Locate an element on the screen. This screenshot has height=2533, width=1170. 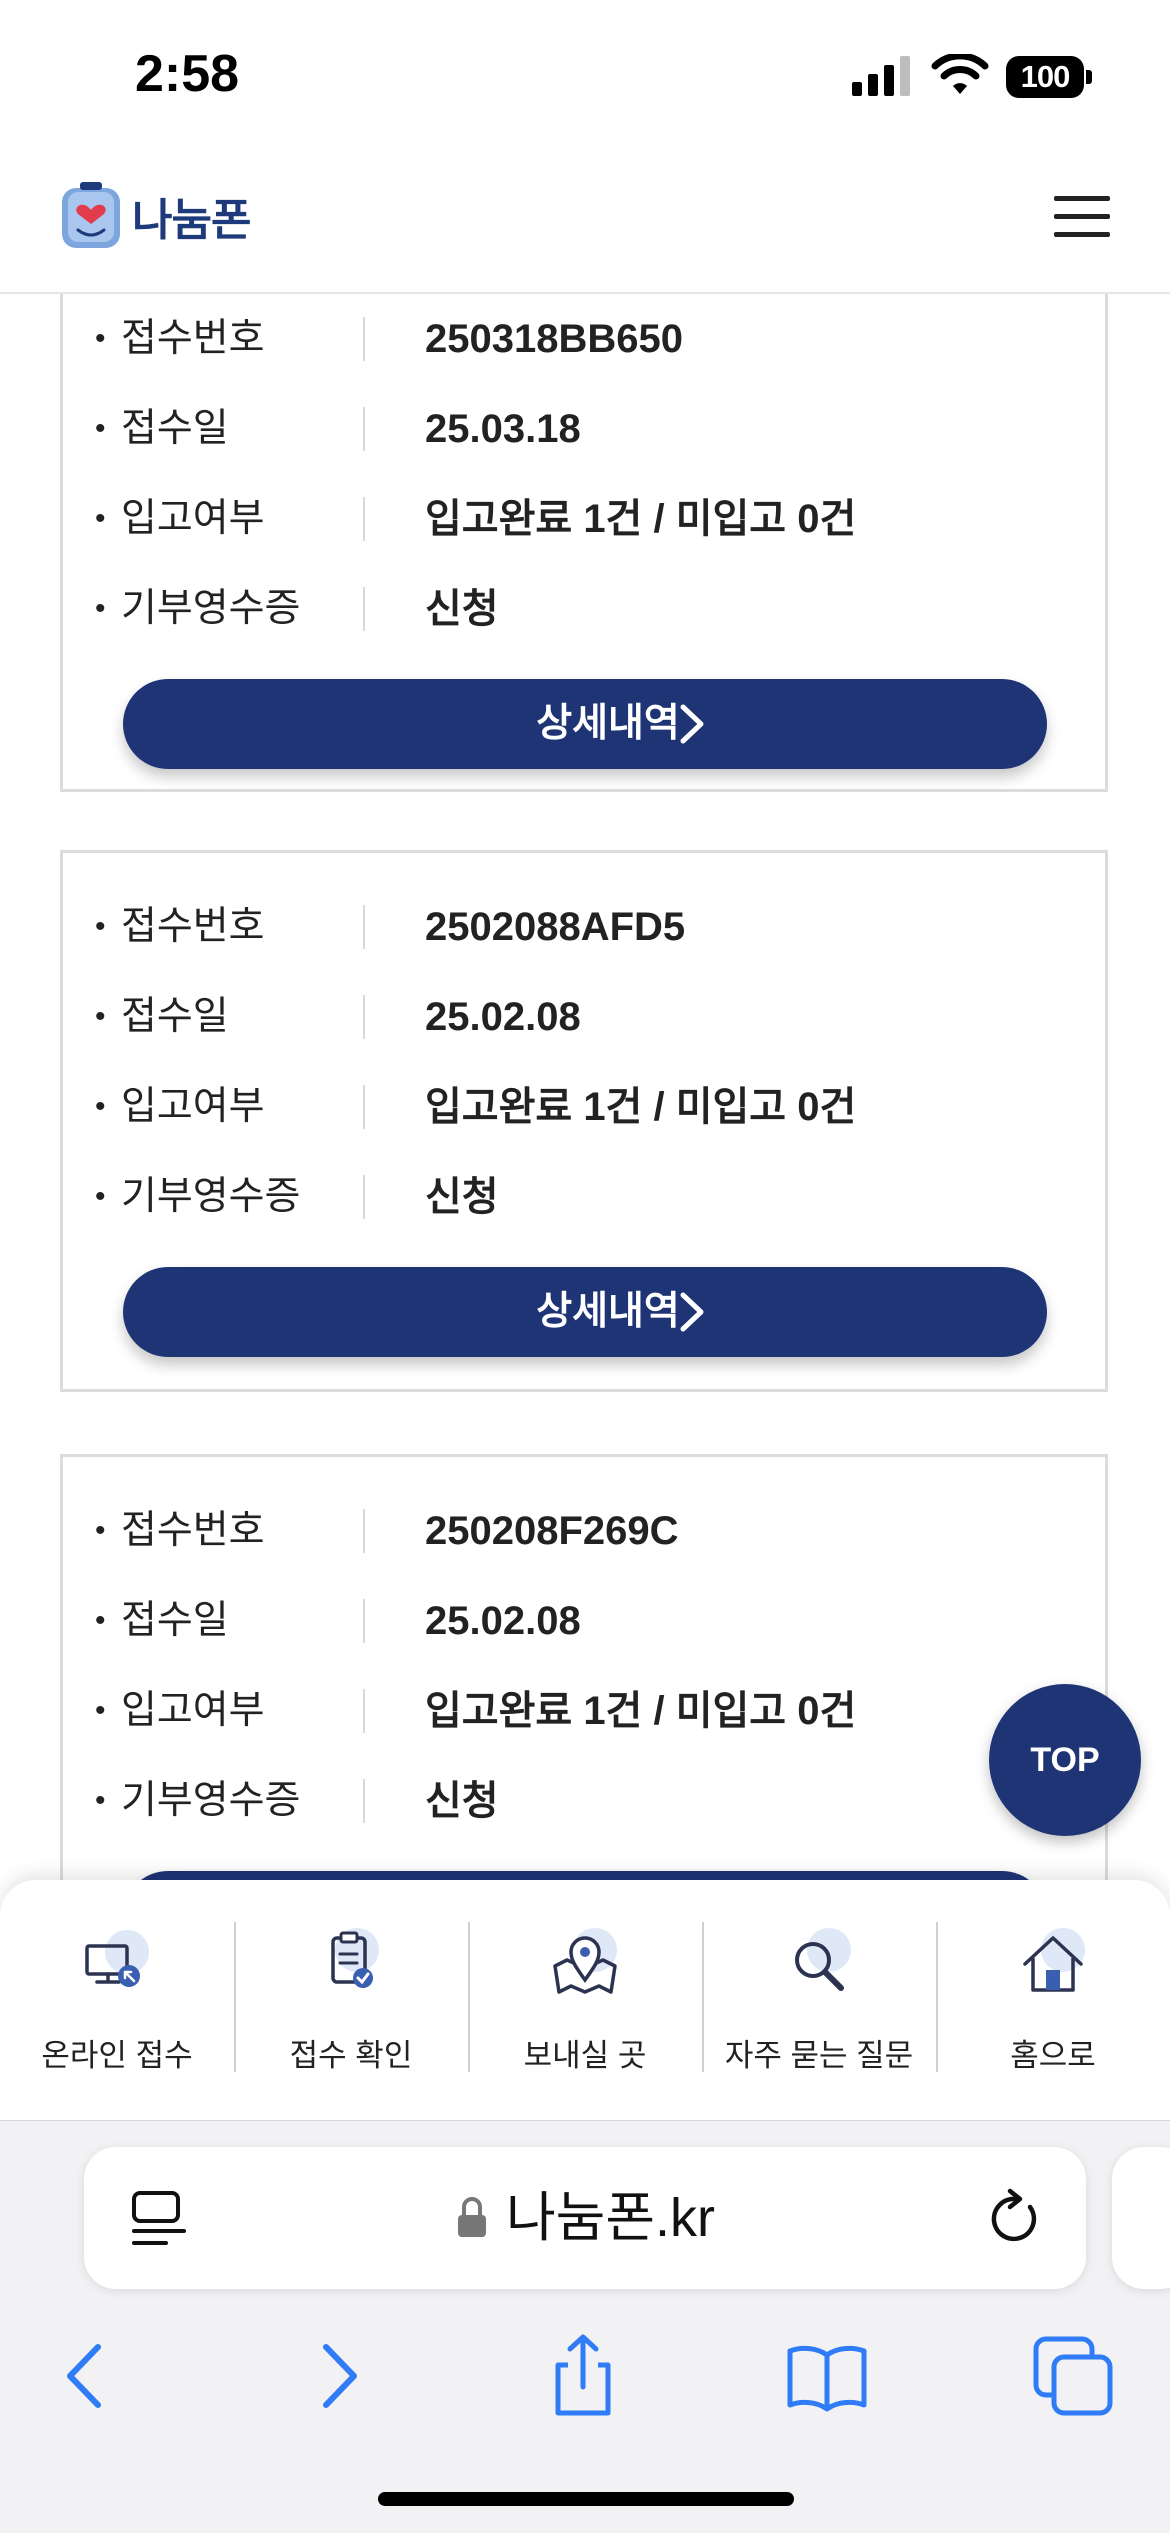
heart-phone-mascot-icon is located at coordinates (91, 215).